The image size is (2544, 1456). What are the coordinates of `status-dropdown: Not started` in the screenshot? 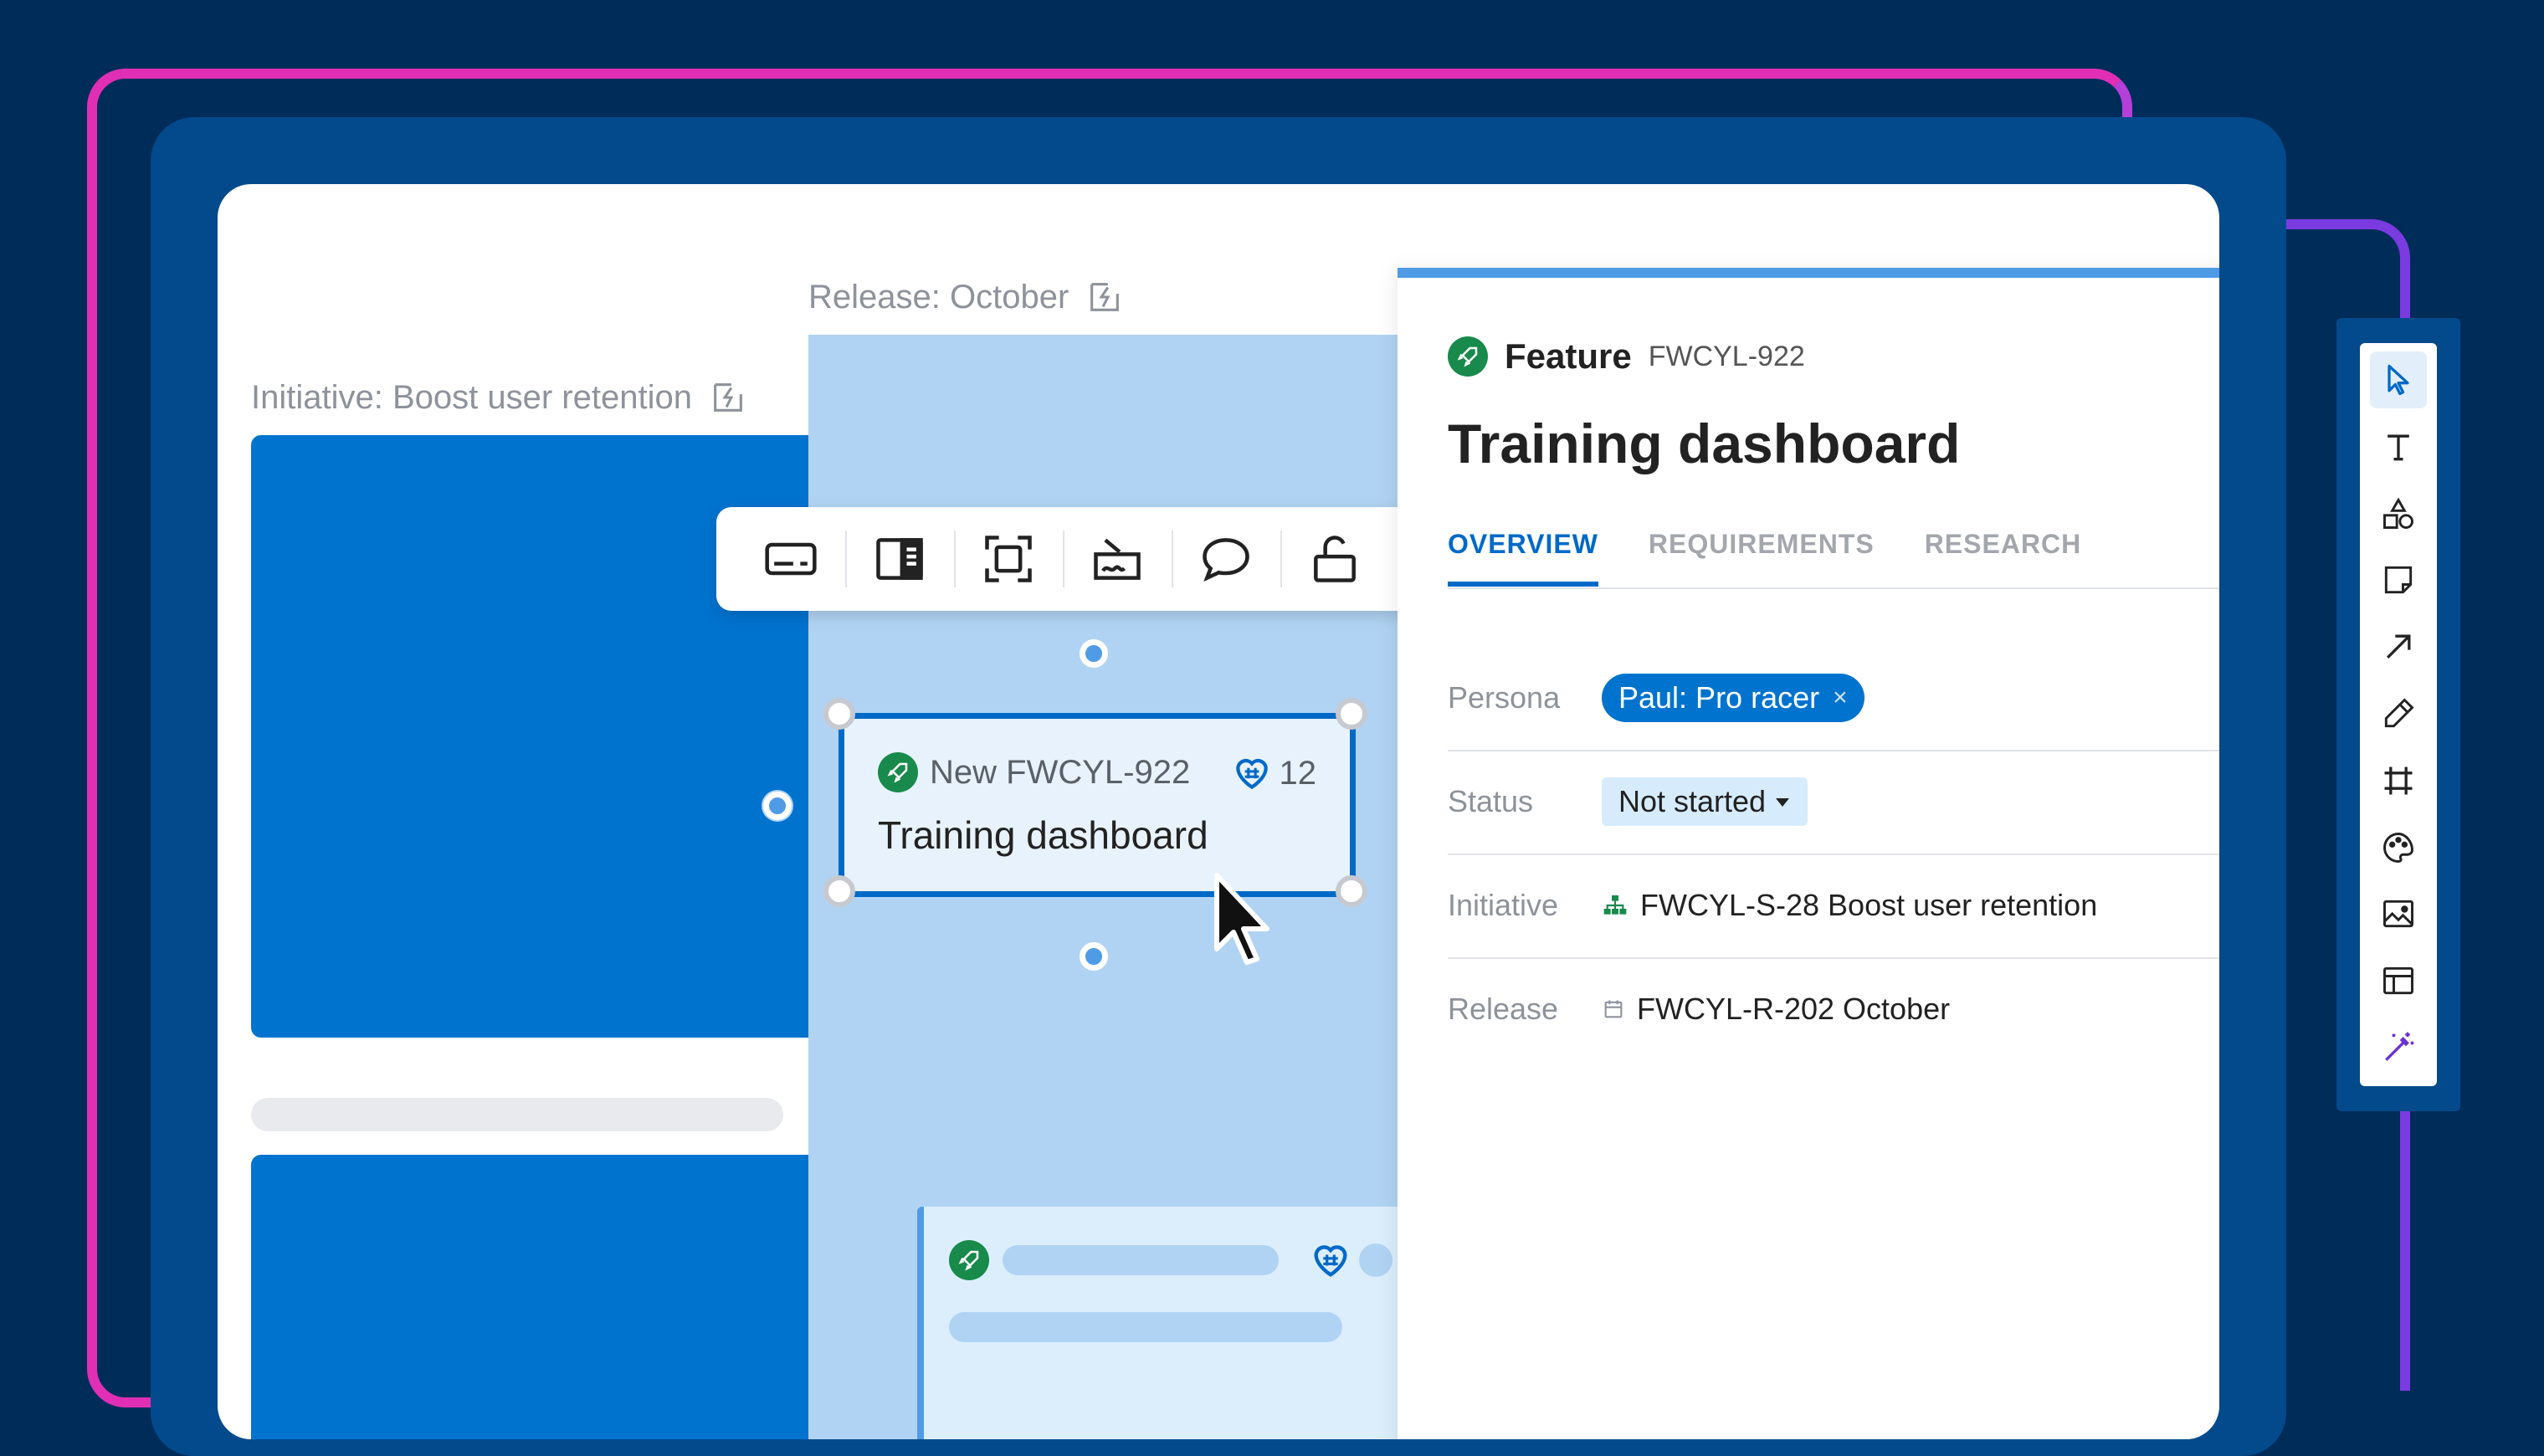 It's located at (1705, 801).